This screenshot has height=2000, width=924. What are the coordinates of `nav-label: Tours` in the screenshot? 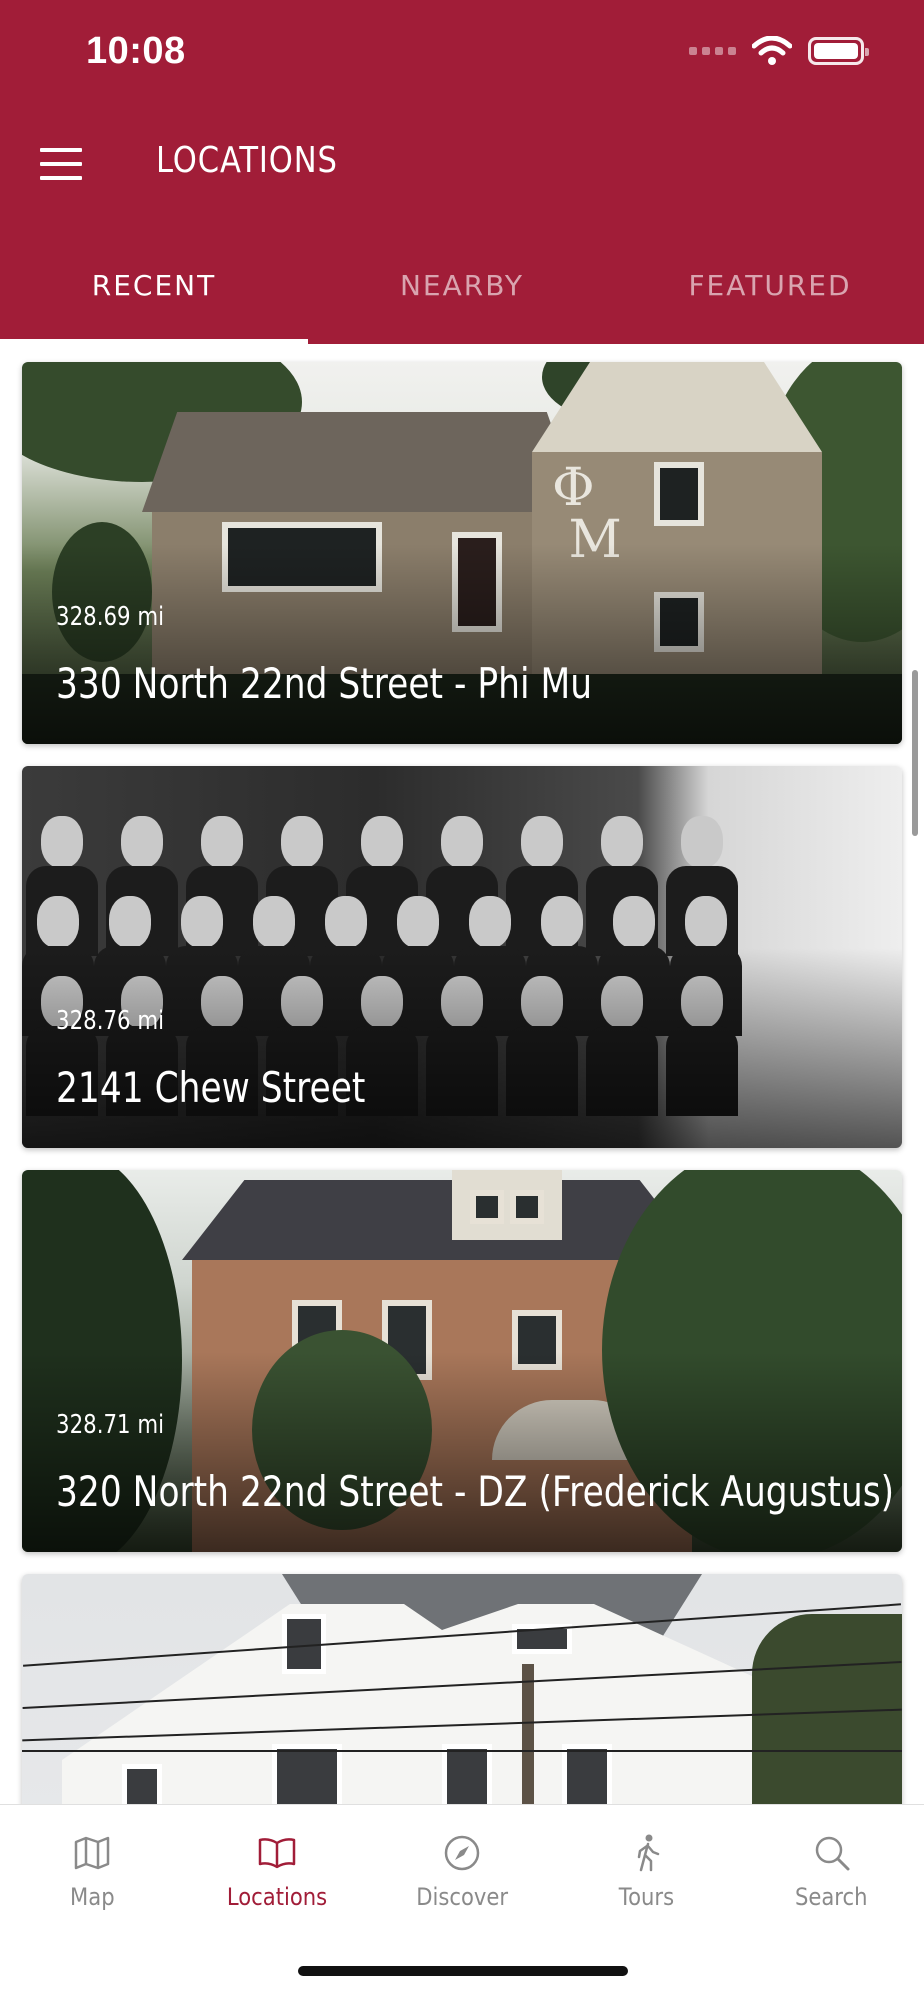 It's located at (647, 1897).